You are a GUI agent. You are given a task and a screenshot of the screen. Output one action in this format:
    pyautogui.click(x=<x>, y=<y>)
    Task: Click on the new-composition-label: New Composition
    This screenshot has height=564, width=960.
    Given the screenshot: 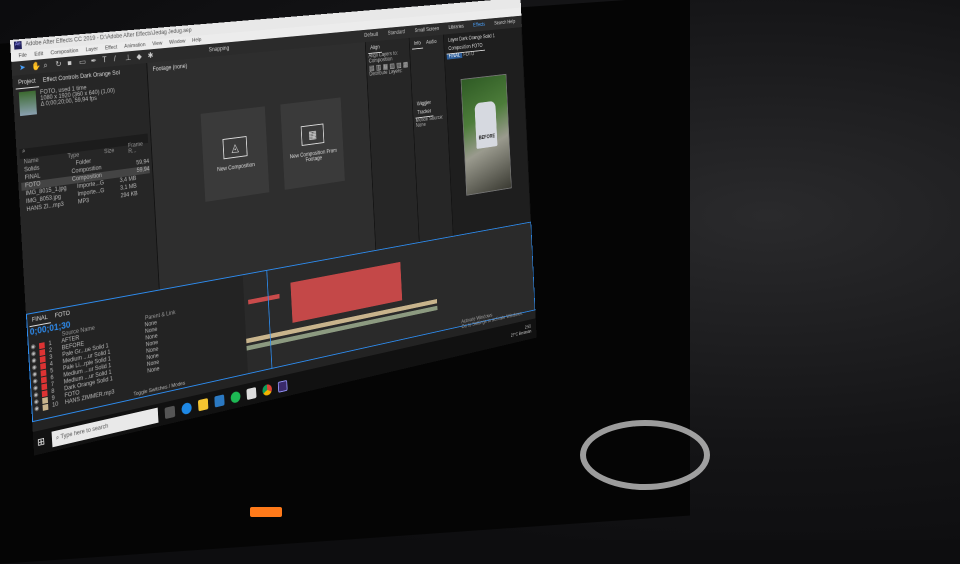 What is the action you would take?
    pyautogui.click(x=236, y=167)
    